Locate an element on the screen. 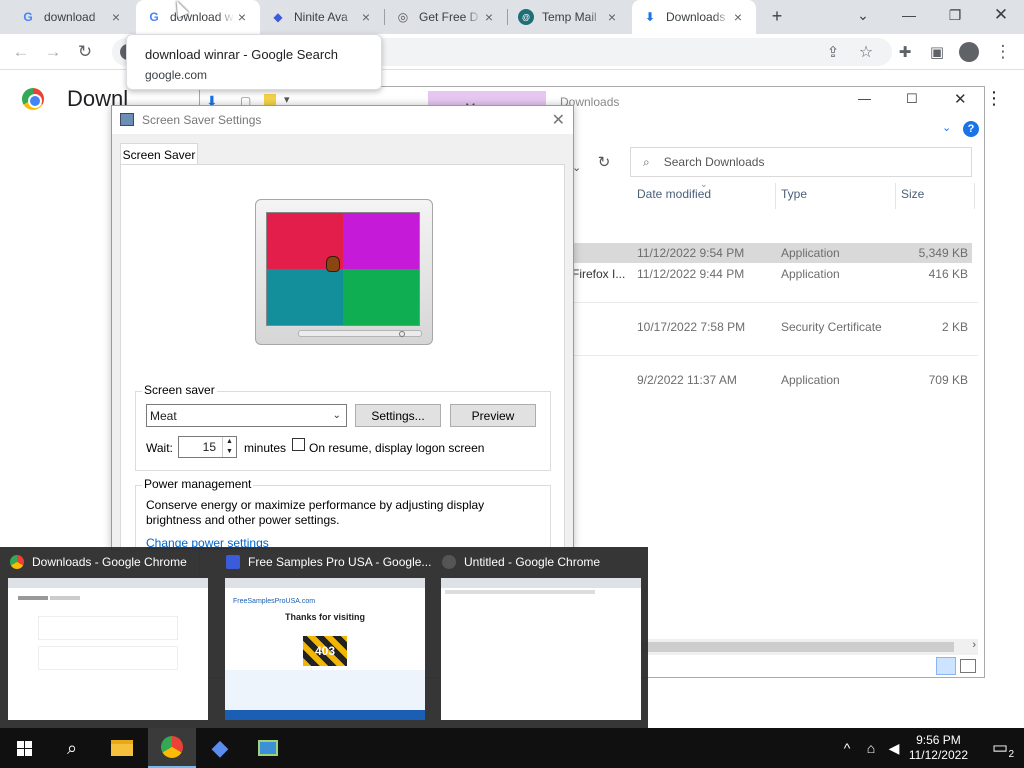  column-type: Type is located at coordinates (794, 198).